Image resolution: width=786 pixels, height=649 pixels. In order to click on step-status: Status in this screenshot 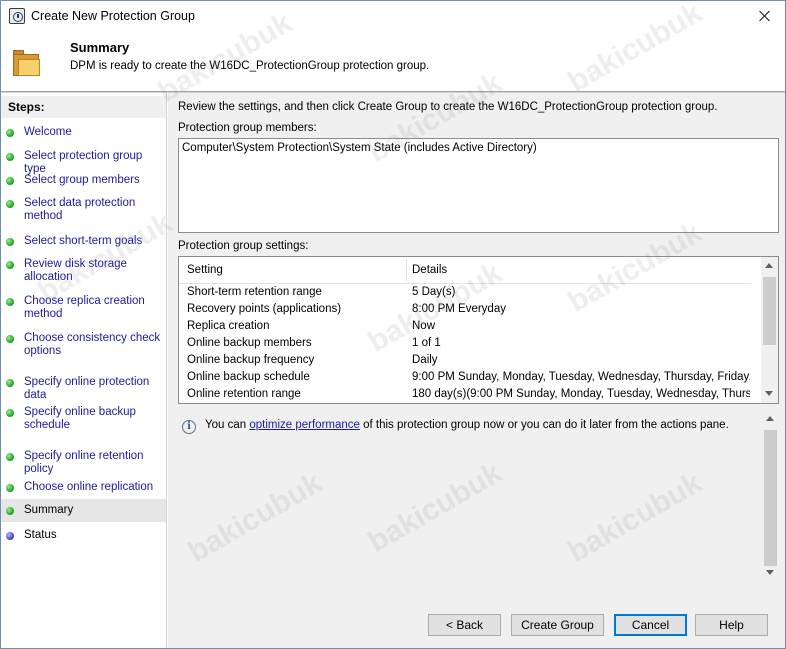, I will do `click(83, 535)`.